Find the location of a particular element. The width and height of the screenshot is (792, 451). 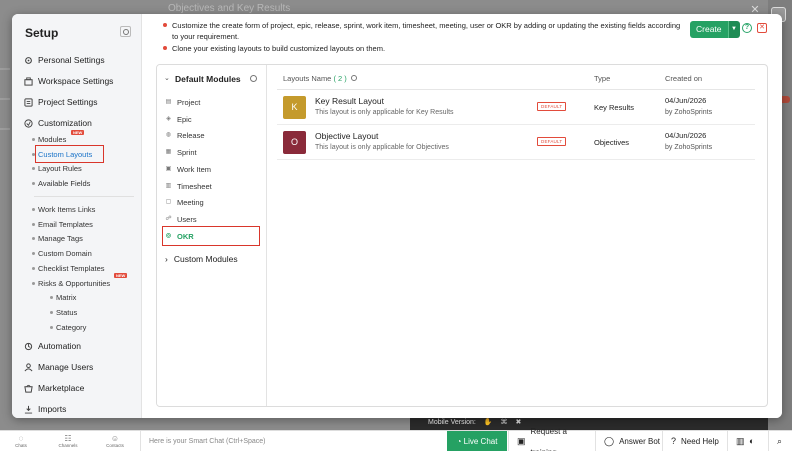

search-button: ⌕ is located at coordinates (779, 441).